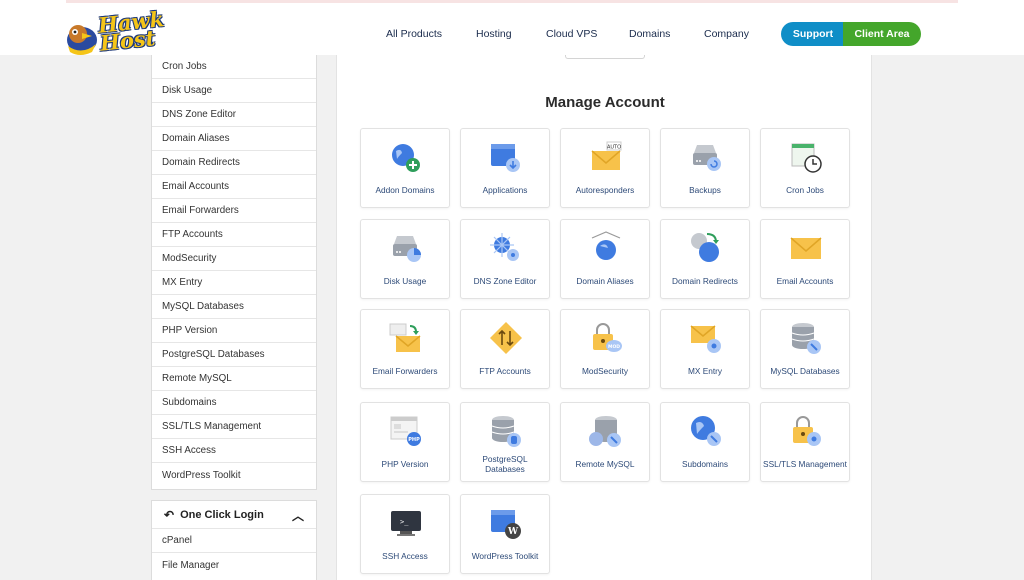 Image resolution: width=1024 pixels, height=580 pixels. I want to click on tile-label: Email Forwarders, so click(405, 371).